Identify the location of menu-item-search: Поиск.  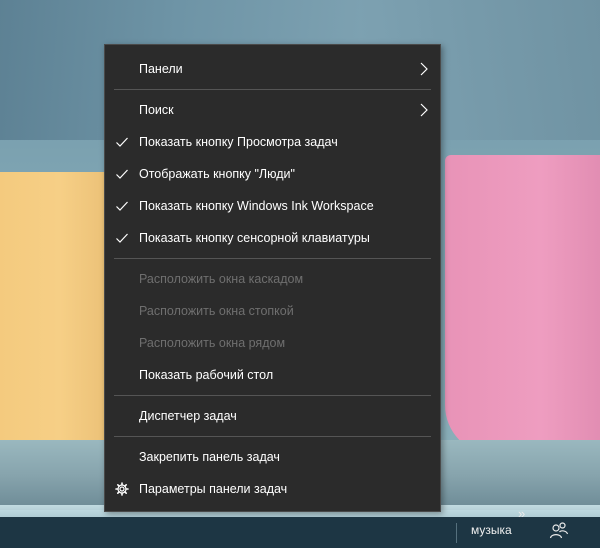
(272, 110).